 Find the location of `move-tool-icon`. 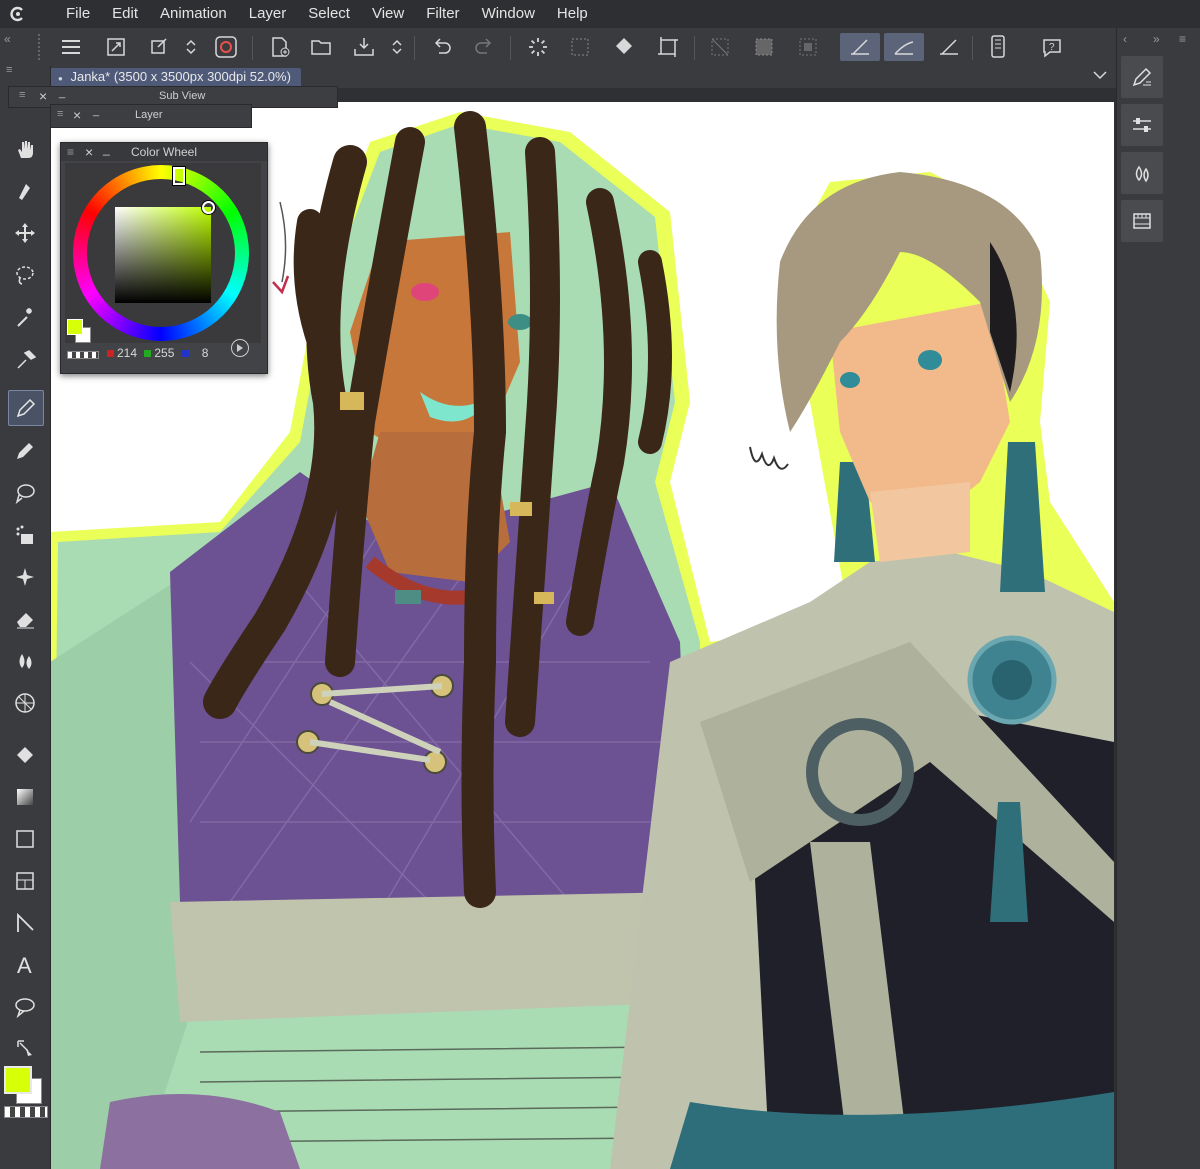

move-tool-icon is located at coordinates (25, 233).